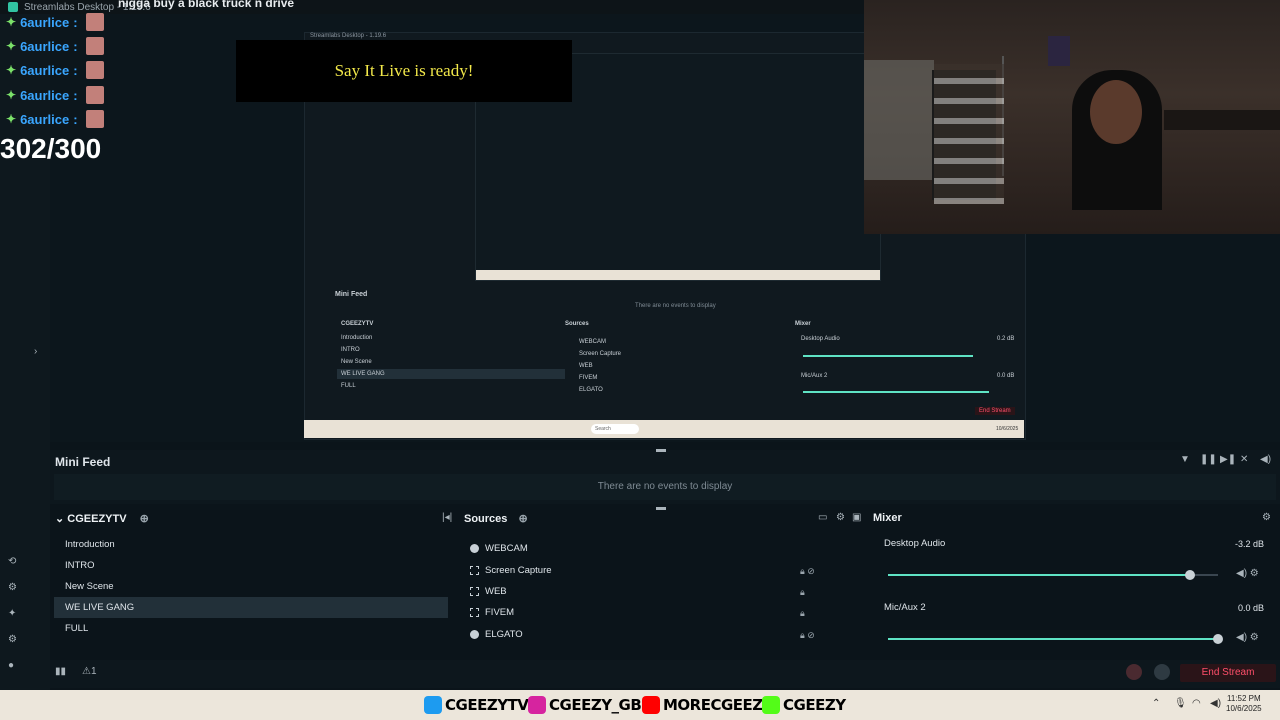 This screenshot has height=720, width=1280. I want to click on stats-icon: ▮▮, so click(60, 671).